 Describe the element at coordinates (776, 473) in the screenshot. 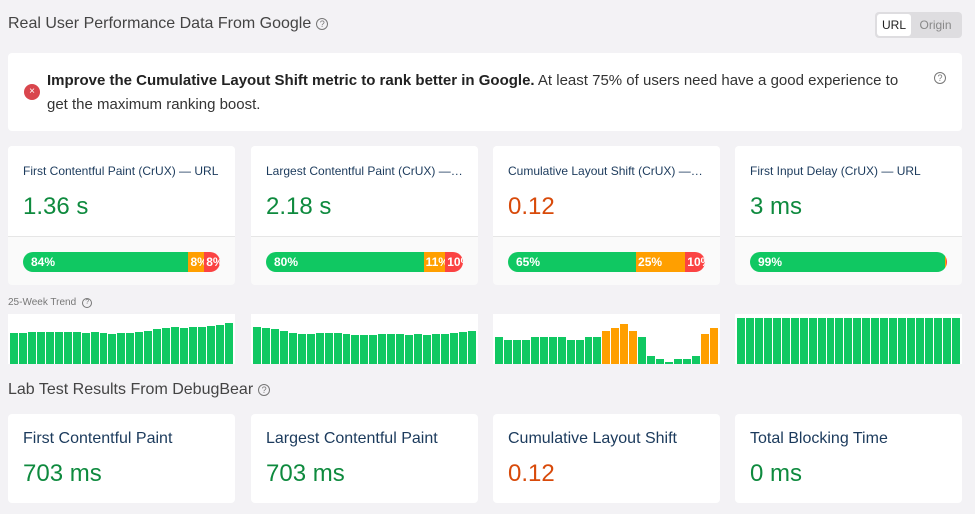

I see `lab-metric-value: 0 ms` at that location.